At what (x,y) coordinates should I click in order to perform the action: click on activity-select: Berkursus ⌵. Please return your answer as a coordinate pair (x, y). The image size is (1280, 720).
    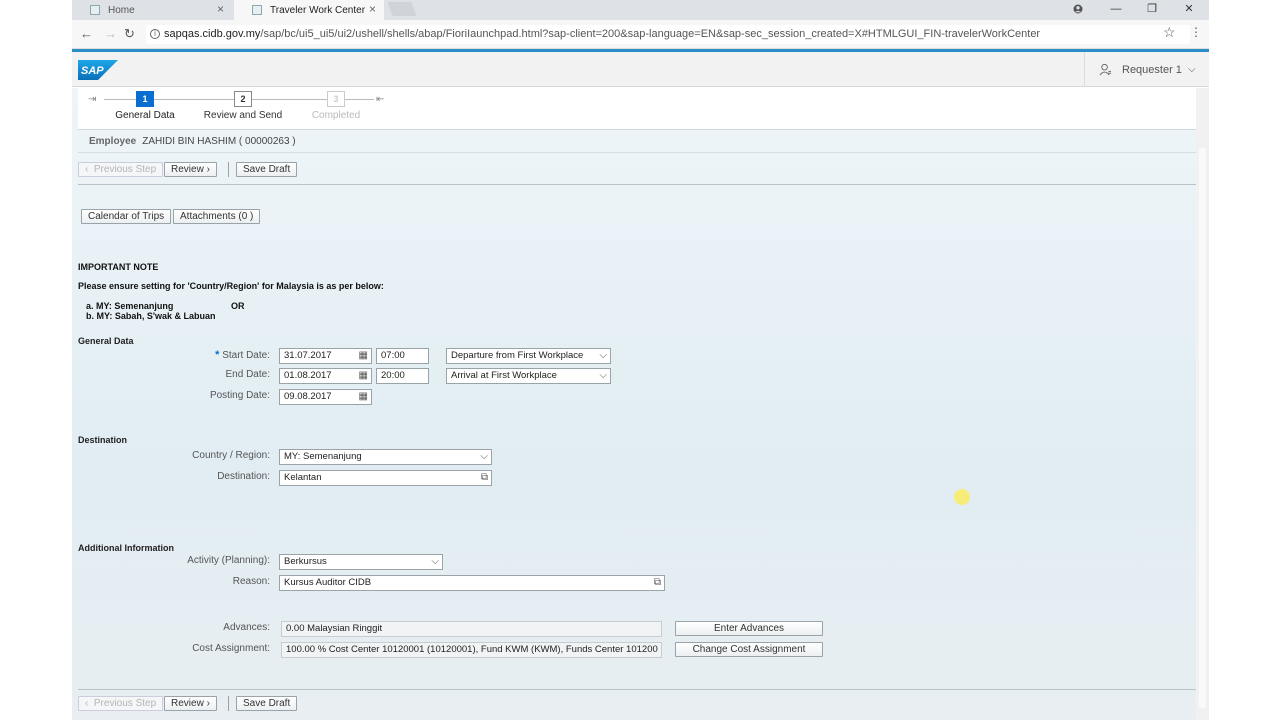
    Looking at the image, I should click on (361, 562).